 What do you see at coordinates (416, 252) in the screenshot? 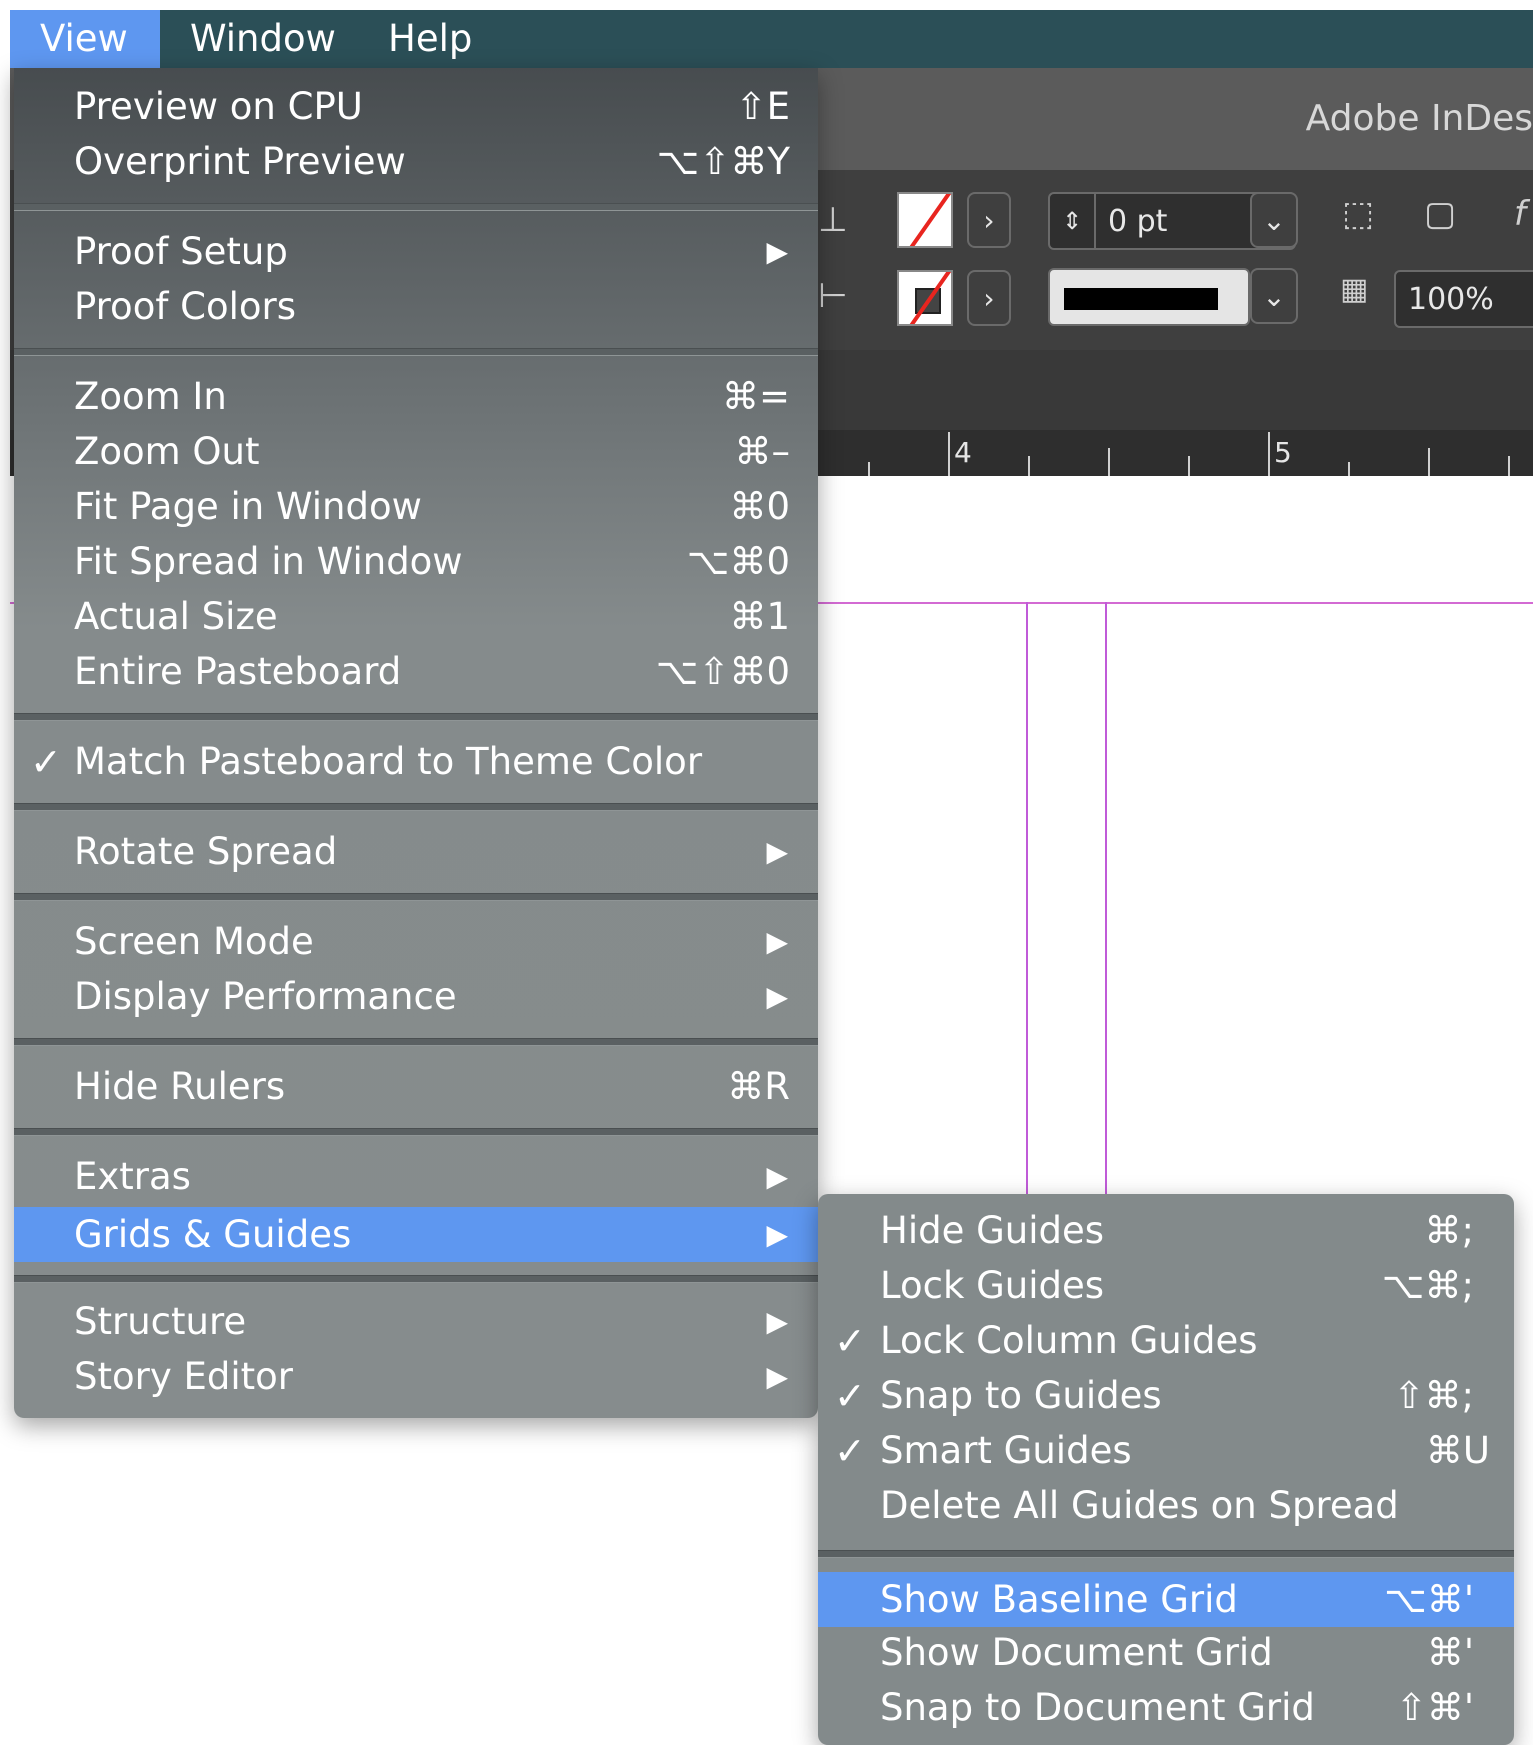
I see `menu-item-proof-setup: Proof Setup ▶` at bounding box center [416, 252].